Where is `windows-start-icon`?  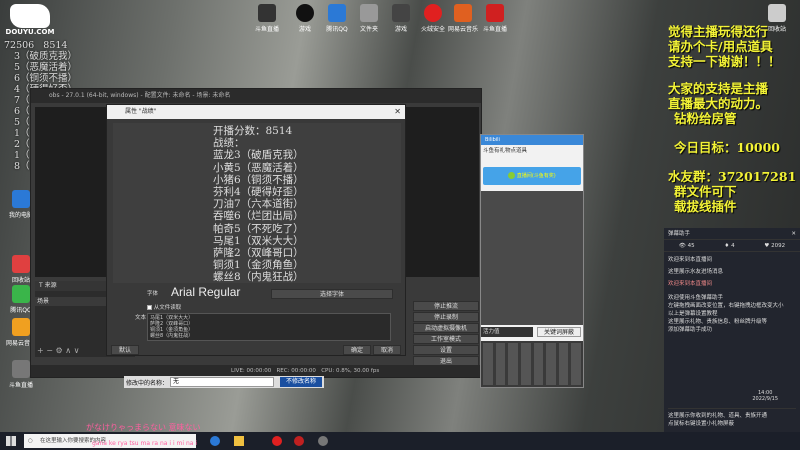
windows-start-icon is located at coordinates (11, 441).